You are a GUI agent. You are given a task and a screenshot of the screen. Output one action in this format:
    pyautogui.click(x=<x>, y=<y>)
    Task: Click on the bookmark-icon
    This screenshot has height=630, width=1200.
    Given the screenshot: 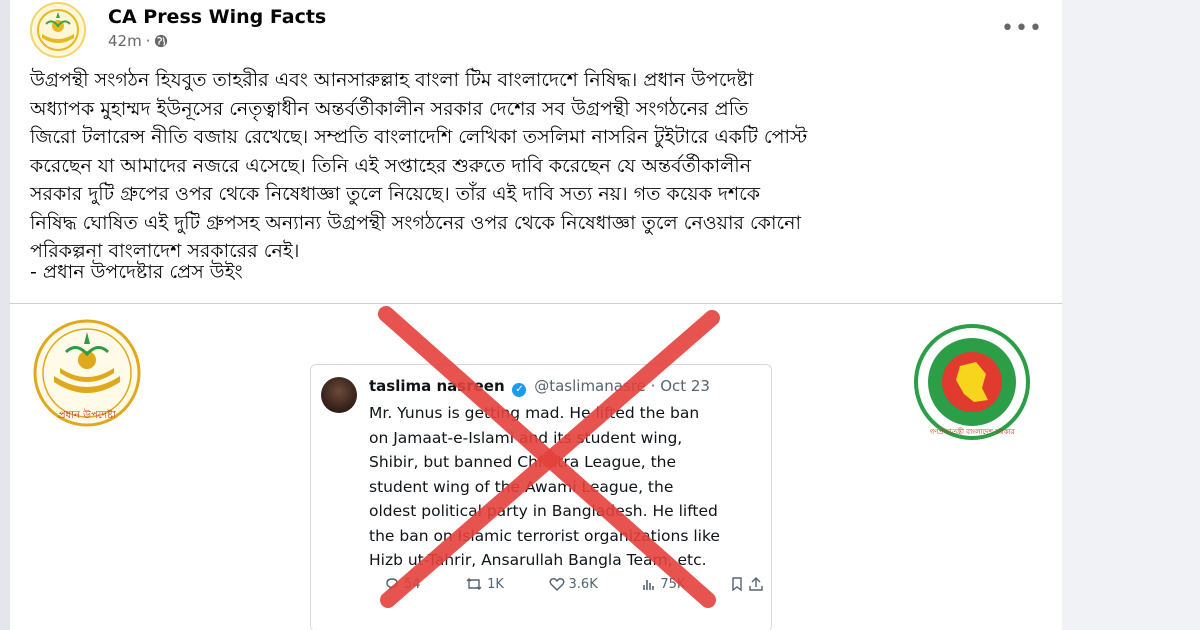 What is the action you would take?
    pyautogui.click(x=737, y=584)
    